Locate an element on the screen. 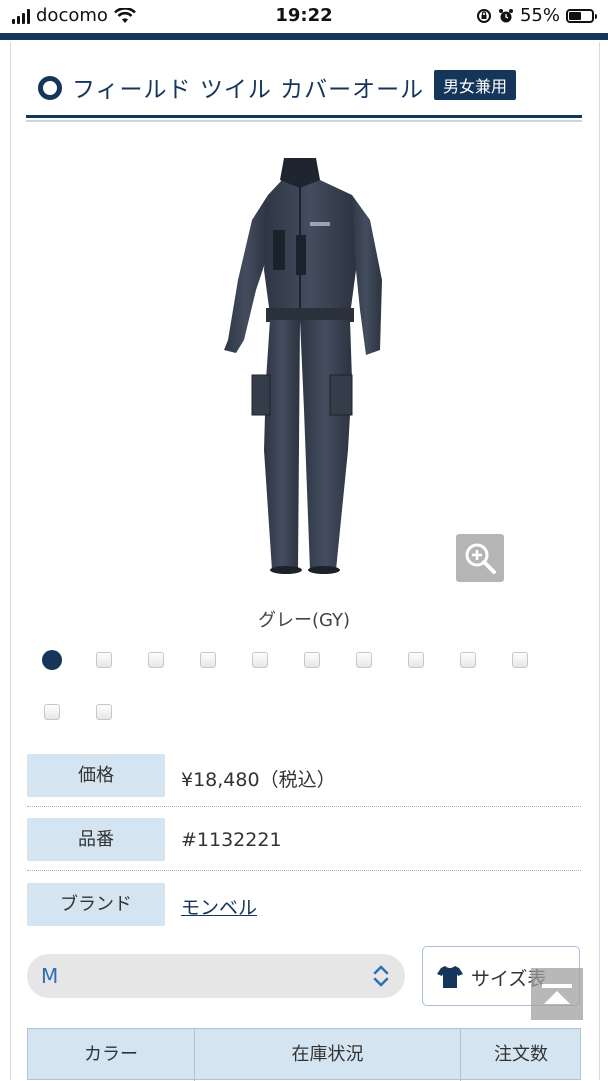 This screenshot has height=1081, width=608. scroll-to-top-button is located at coordinates (557, 994).